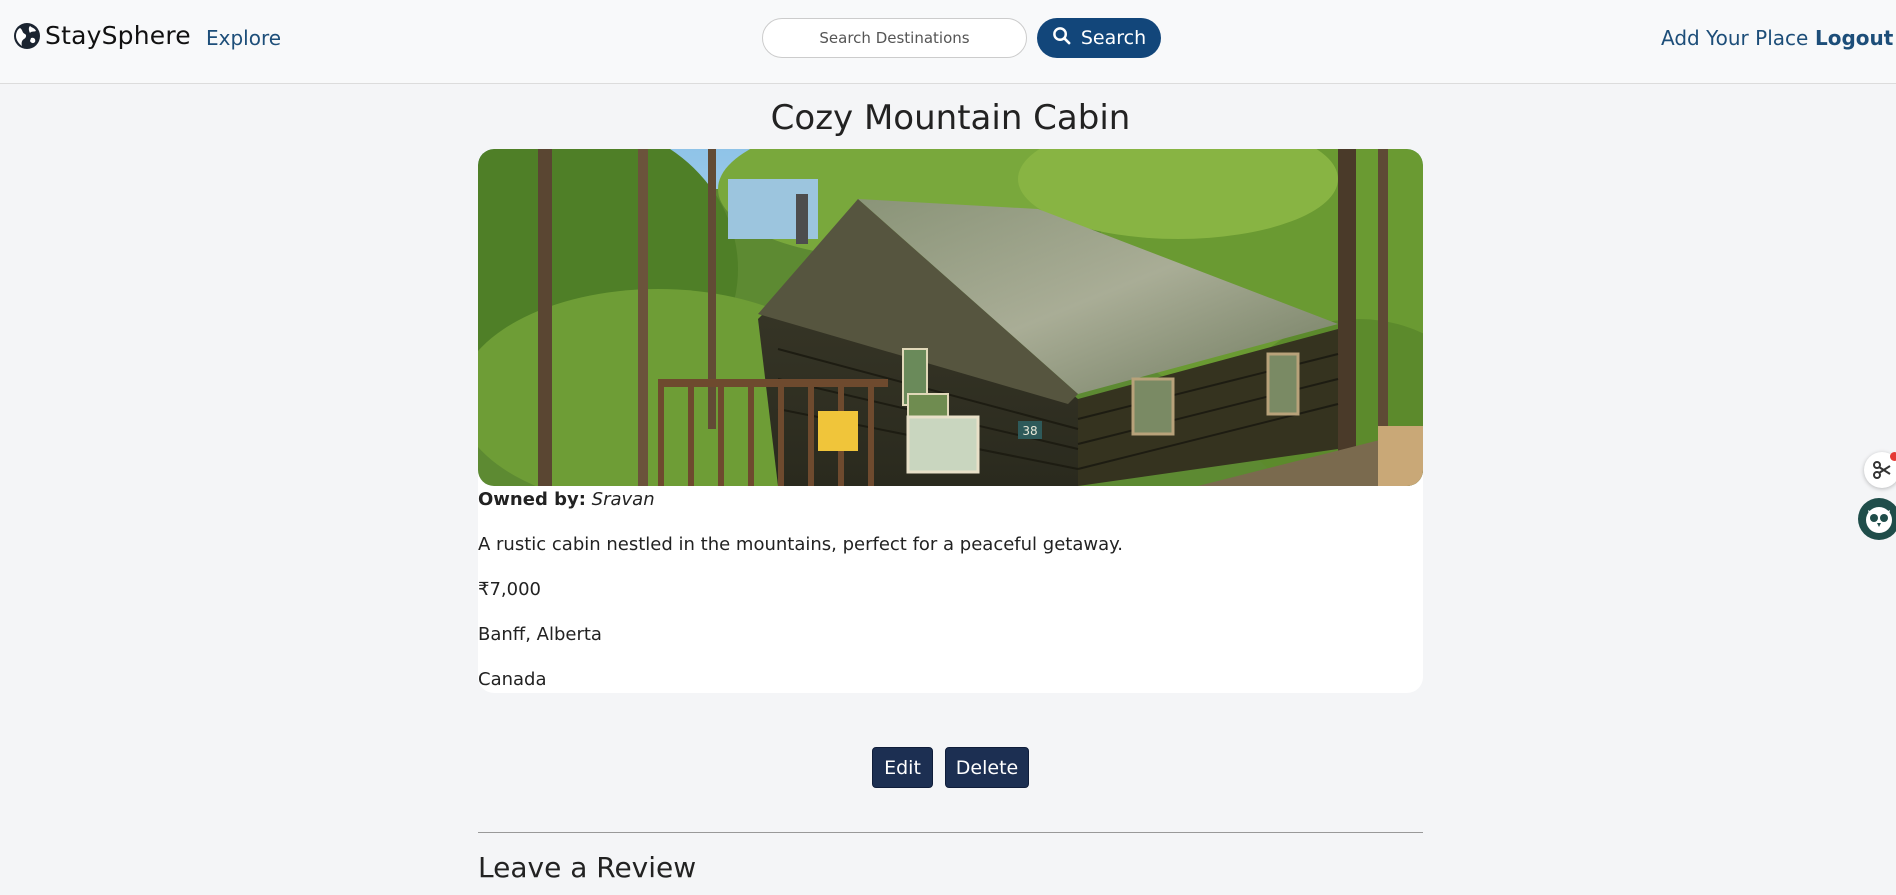  I want to click on owner-label: Owned by:, so click(532, 499).